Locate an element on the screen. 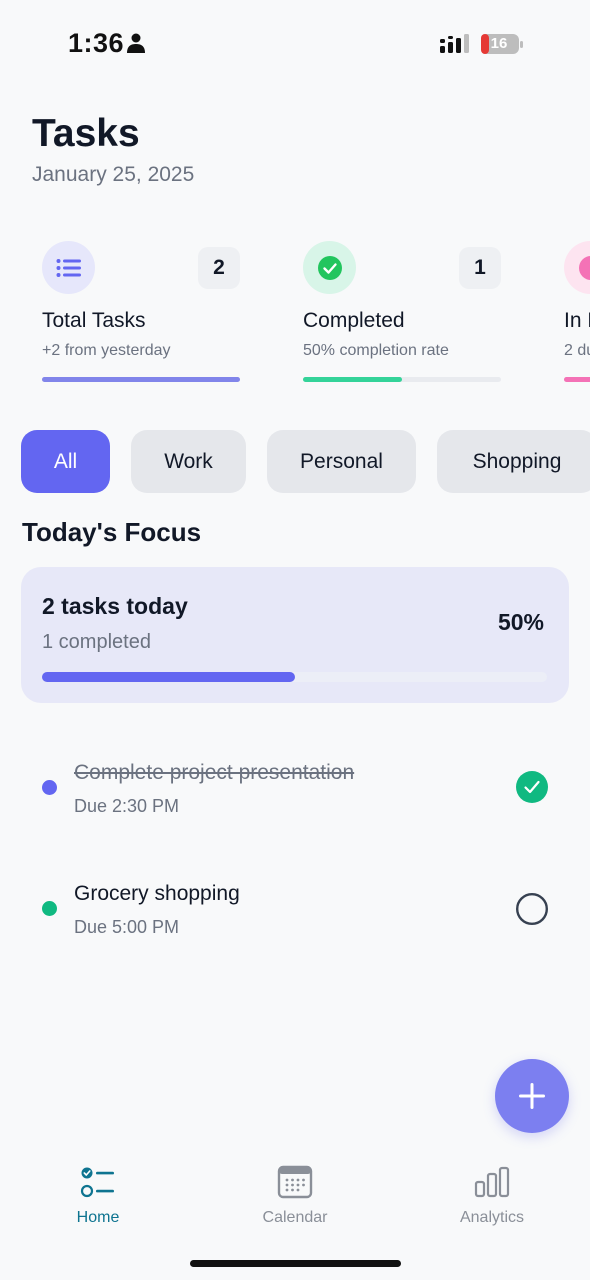  focus-title: 2 tasks today is located at coordinates (115, 606).